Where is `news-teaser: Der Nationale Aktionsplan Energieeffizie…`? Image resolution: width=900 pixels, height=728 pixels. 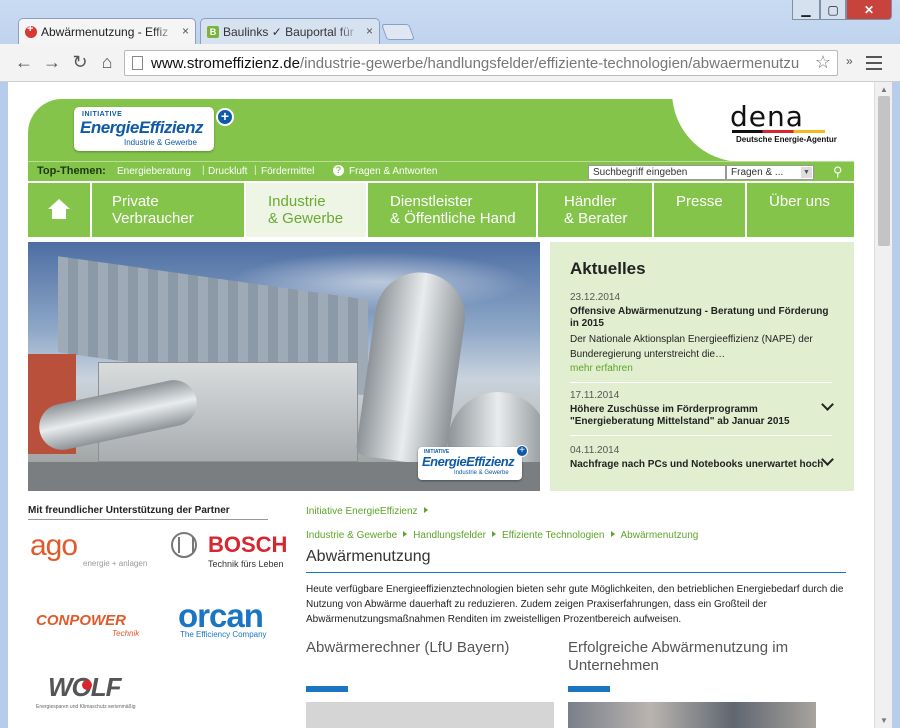
news-teaser: Der Nationale Aktionsplan Energieeffizie… is located at coordinates (691, 347).